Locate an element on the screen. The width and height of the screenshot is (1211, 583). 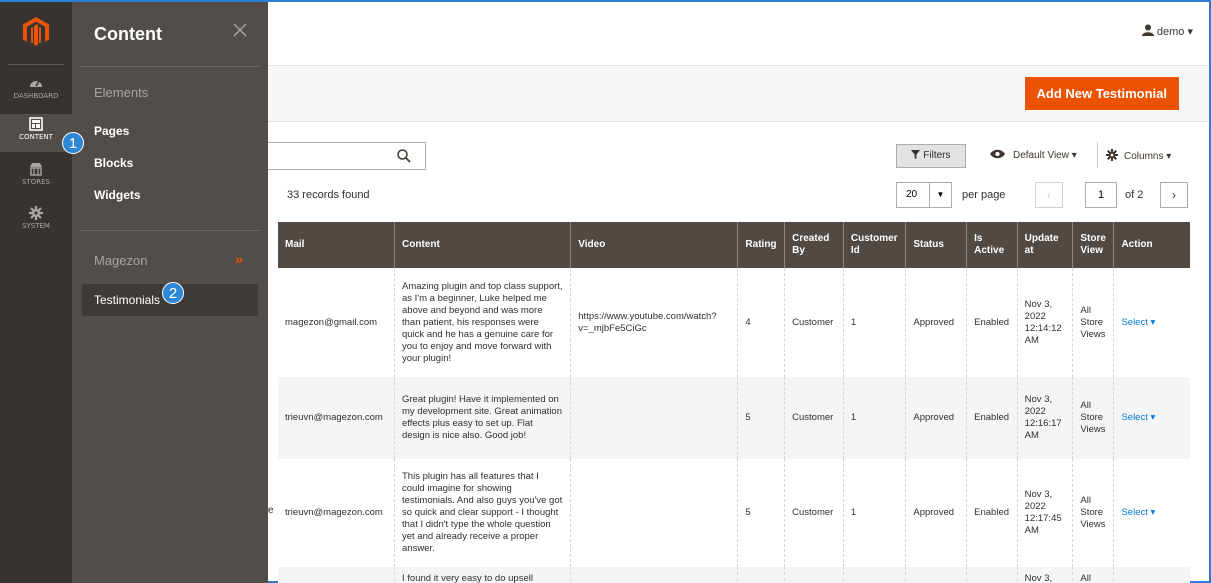
page-actions-bar: Add New Testimonial is located at coordinates (738, 94).